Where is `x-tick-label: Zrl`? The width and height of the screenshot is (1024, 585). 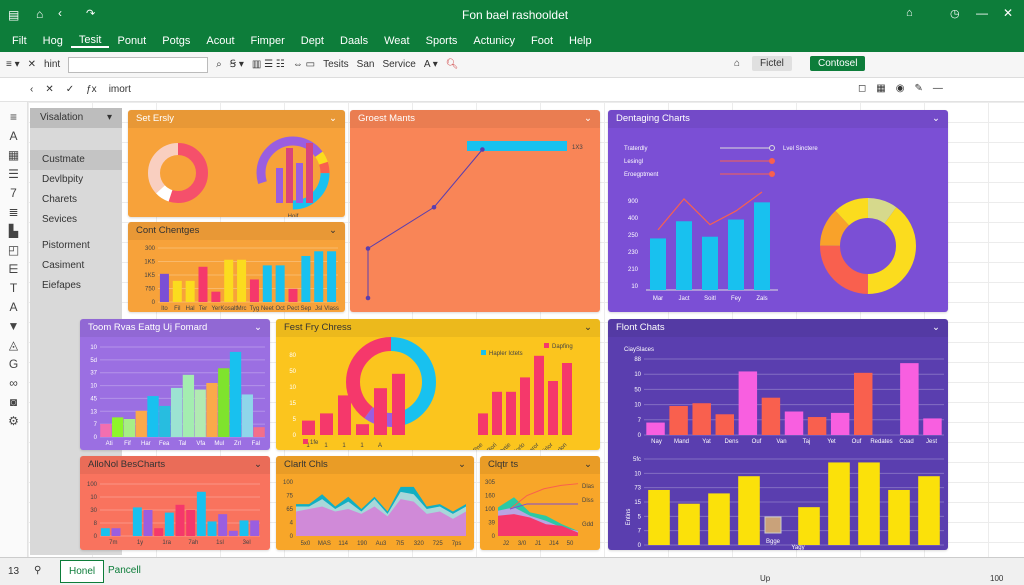
x-tick-label: Zrl is located at coordinates (237, 444).